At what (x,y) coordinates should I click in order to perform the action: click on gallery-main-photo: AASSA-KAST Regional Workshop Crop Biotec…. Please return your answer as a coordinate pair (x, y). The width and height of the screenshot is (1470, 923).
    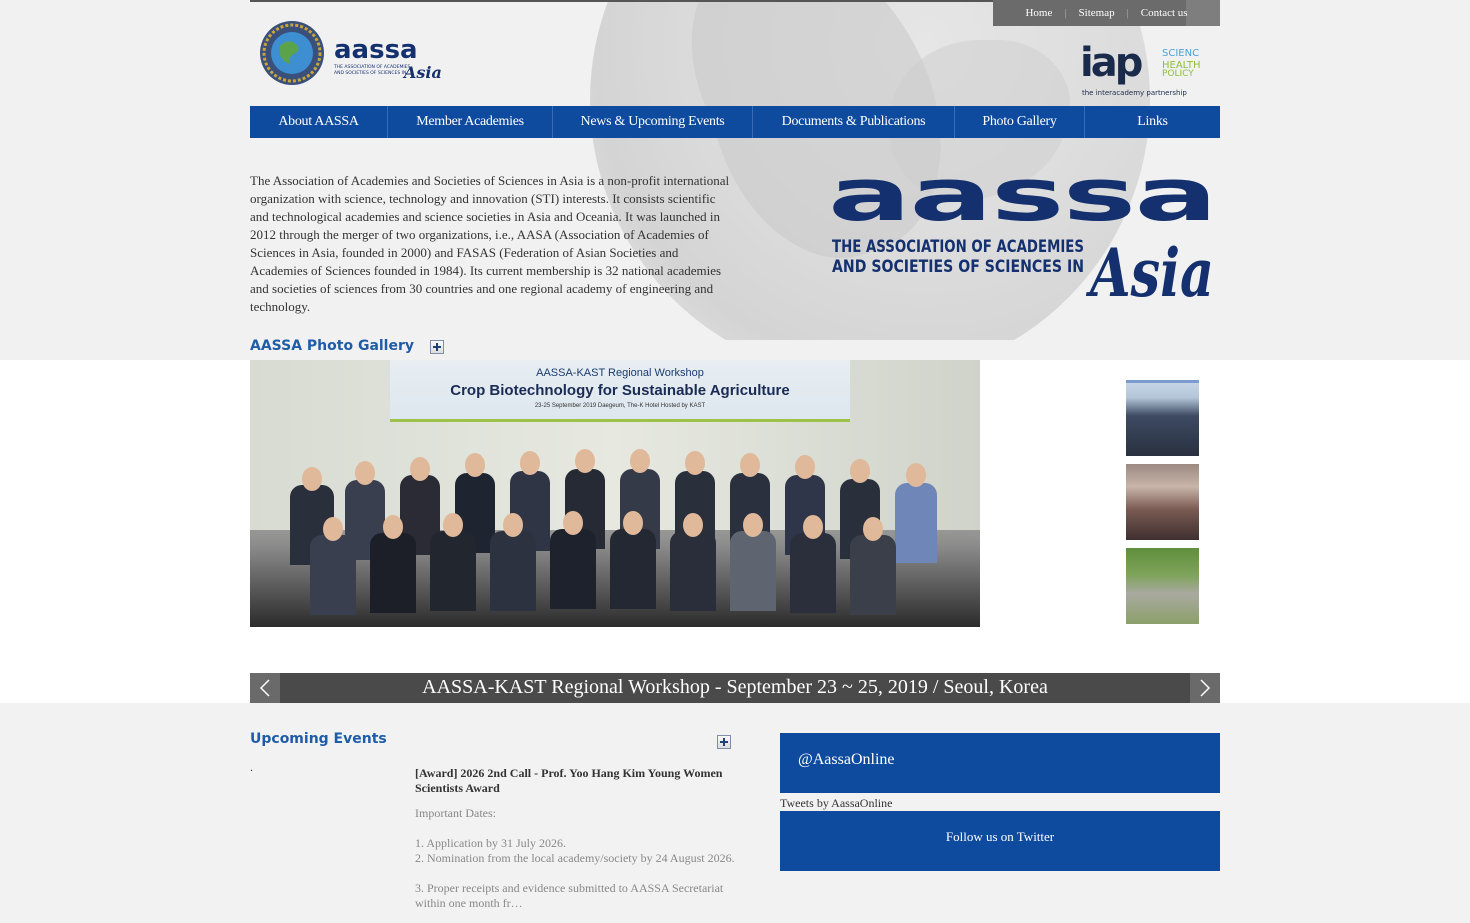
    Looking at the image, I should click on (615, 493).